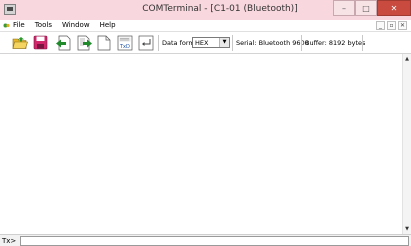 This screenshot has height=246, width=411. What do you see at coordinates (394, 8) in the screenshot?
I see `close-button: ✕` at bounding box center [394, 8].